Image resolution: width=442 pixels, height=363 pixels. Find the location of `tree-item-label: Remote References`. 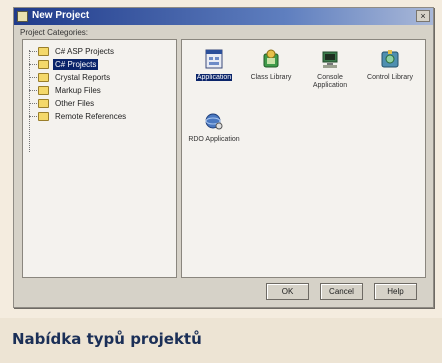

tree-item-label: Remote References is located at coordinates (91, 116).